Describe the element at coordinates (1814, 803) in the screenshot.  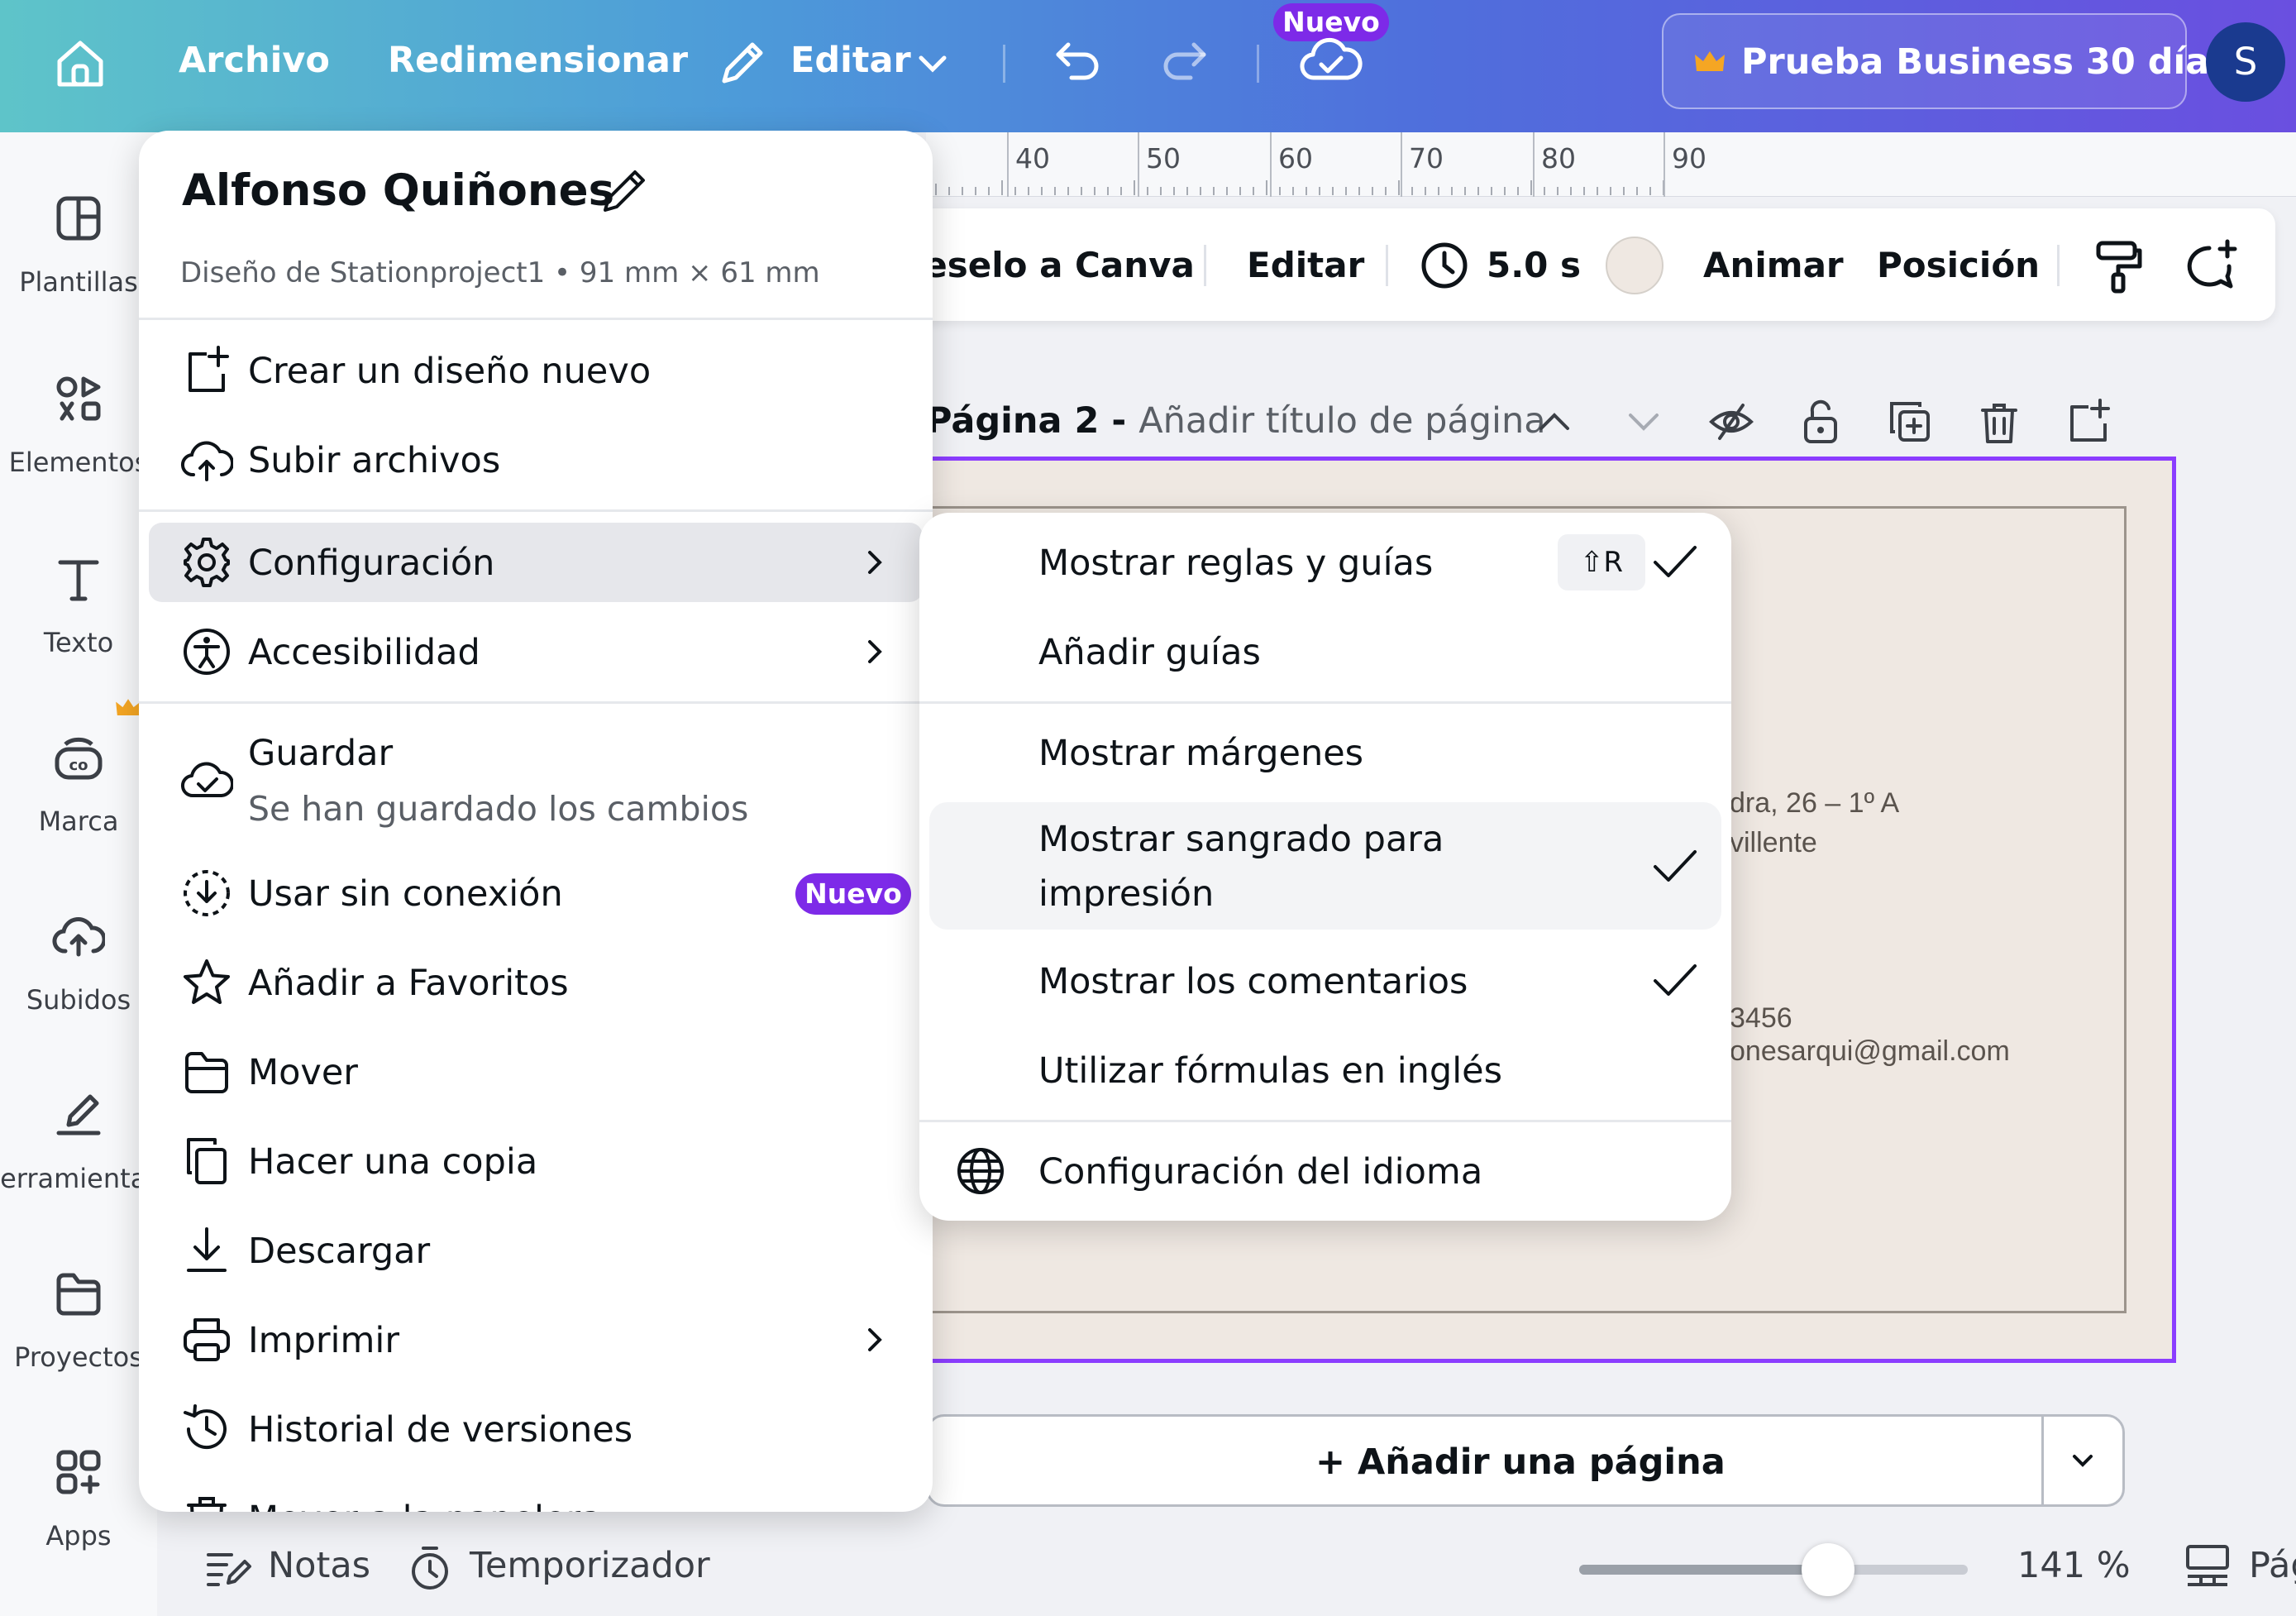
I see `card-address-line1: dra, 26 – 1º A` at that location.